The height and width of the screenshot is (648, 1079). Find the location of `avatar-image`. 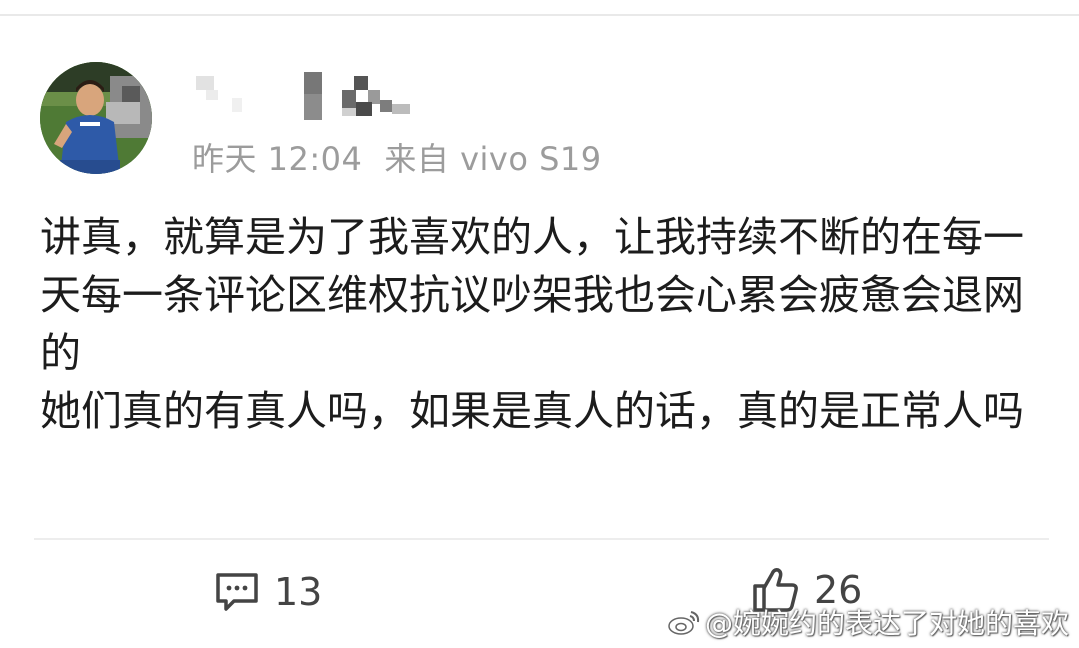

avatar-image is located at coordinates (96, 118).